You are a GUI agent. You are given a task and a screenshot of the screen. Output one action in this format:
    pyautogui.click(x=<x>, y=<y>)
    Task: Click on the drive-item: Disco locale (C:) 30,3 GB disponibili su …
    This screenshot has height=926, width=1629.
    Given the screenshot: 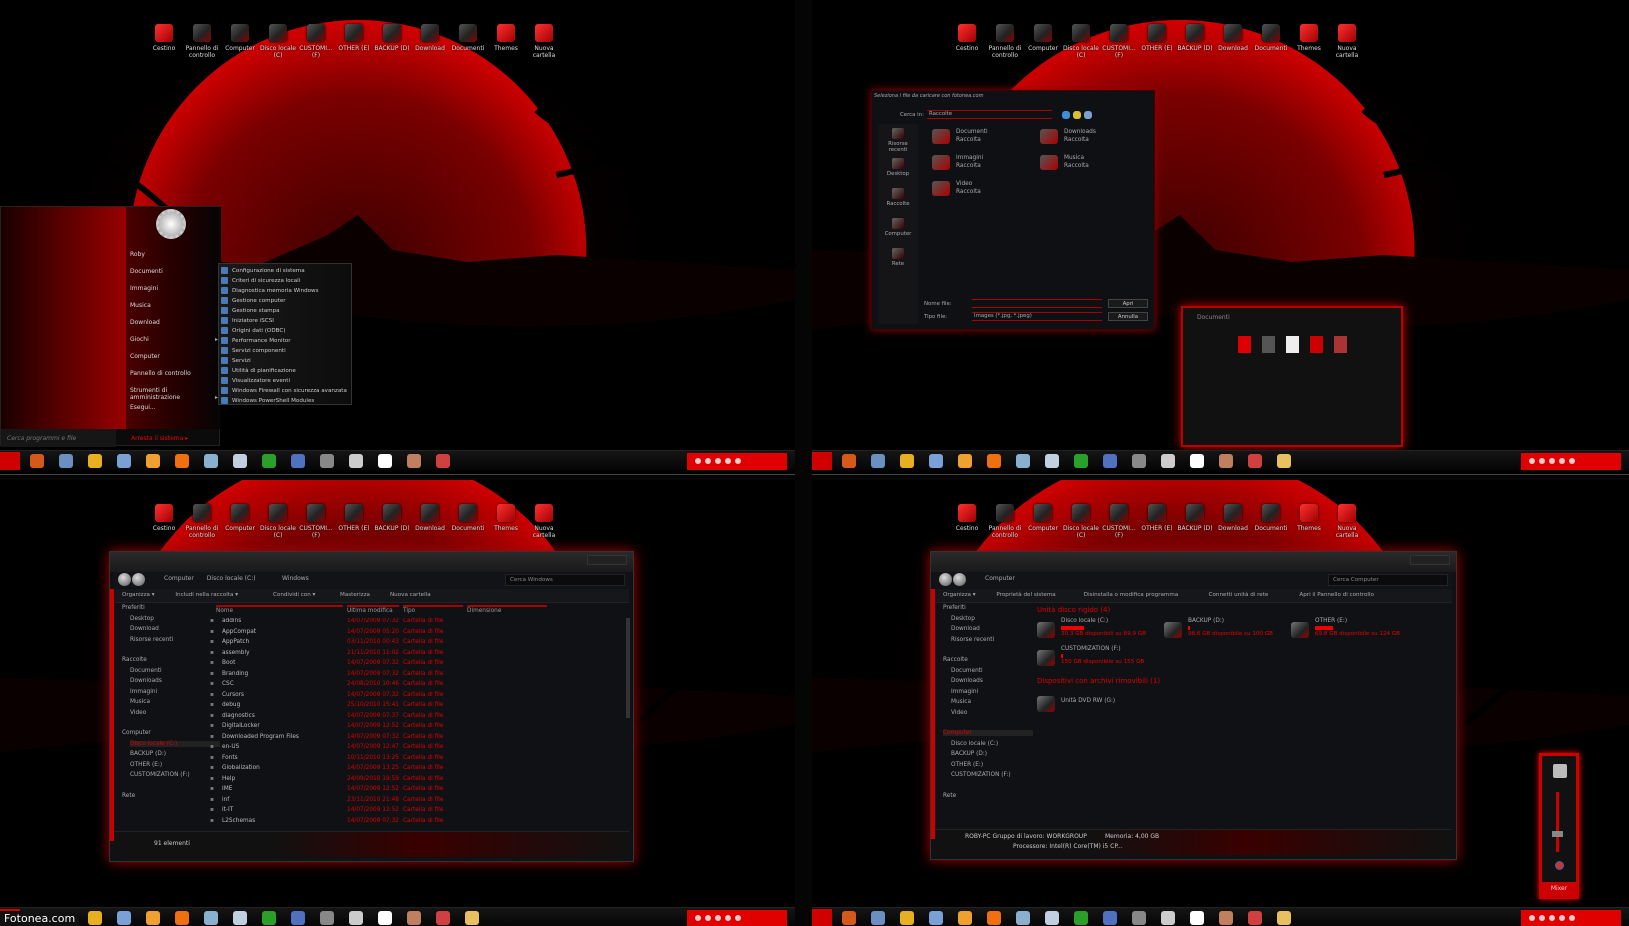 What is the action you would take?
    pyautogui.click(x=1097, y=633)
    